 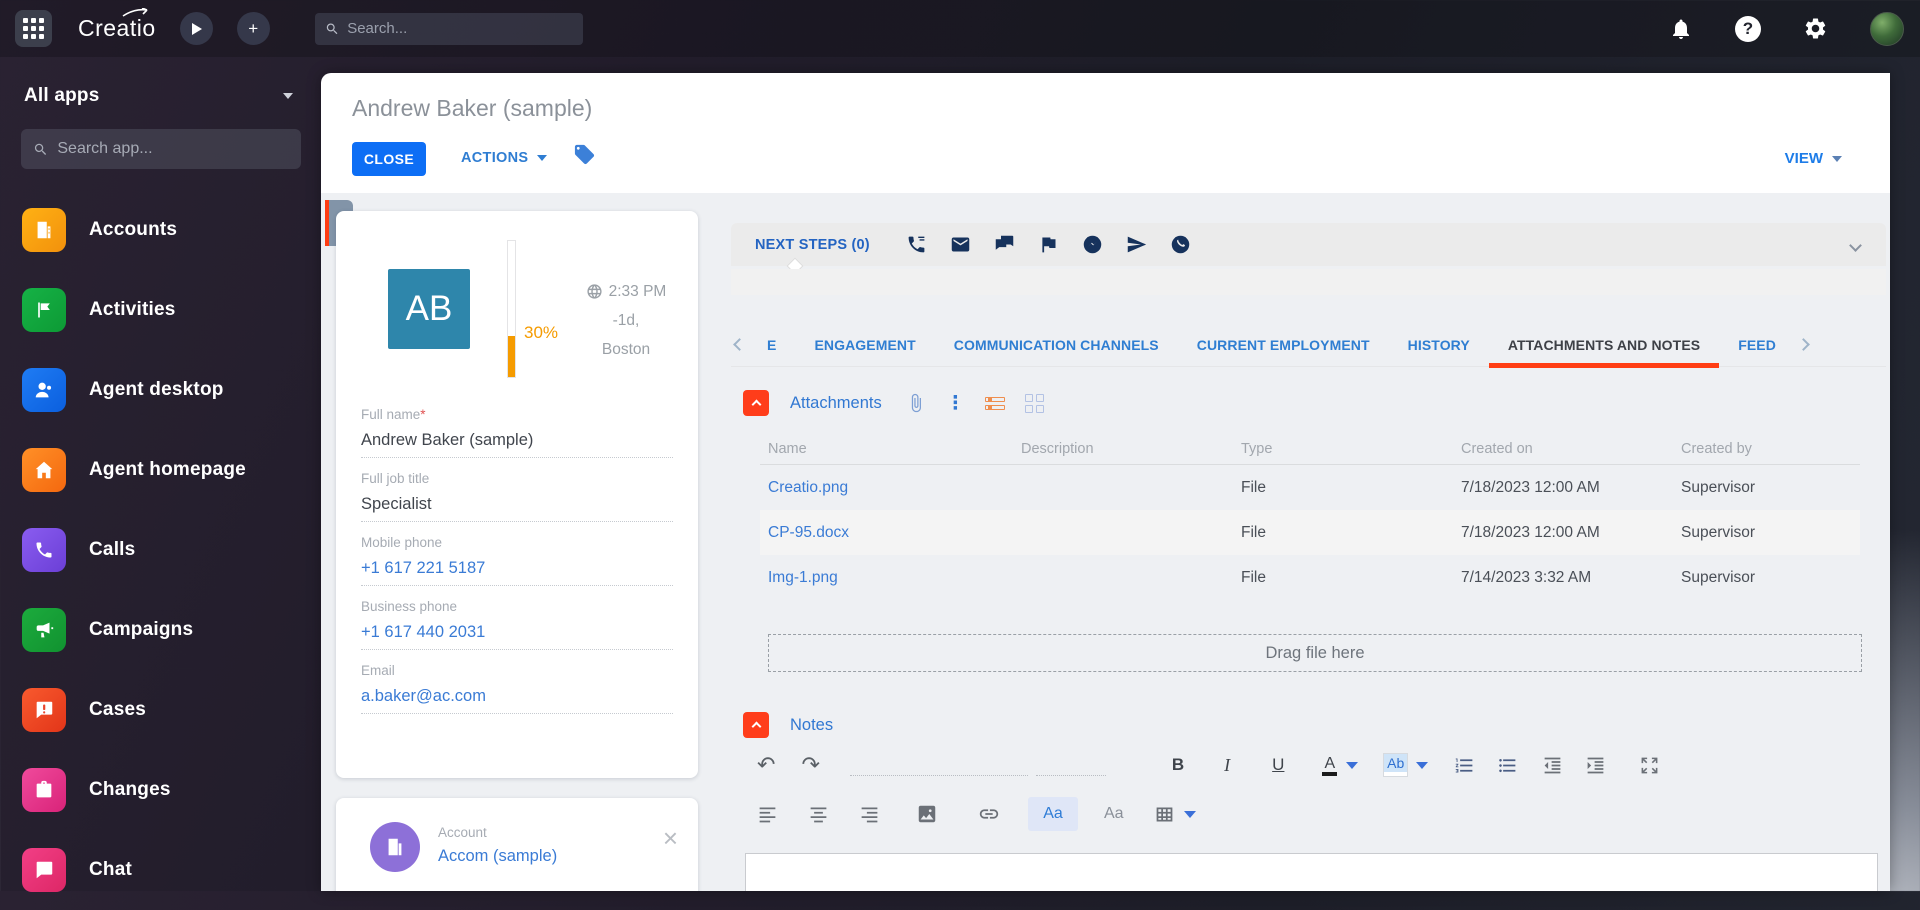 I want to click on call-icon, so click(x=916, y=244).